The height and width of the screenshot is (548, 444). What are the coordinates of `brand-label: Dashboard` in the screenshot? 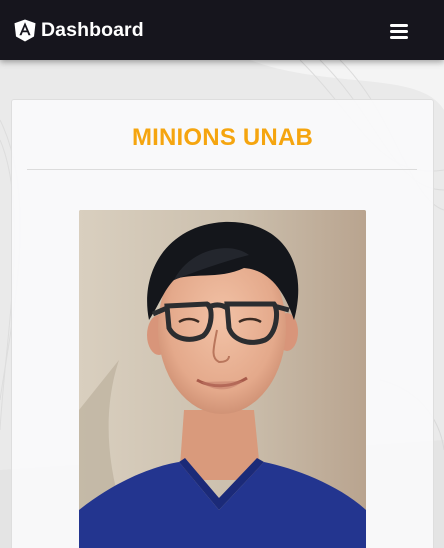 It's located at (92, 30).